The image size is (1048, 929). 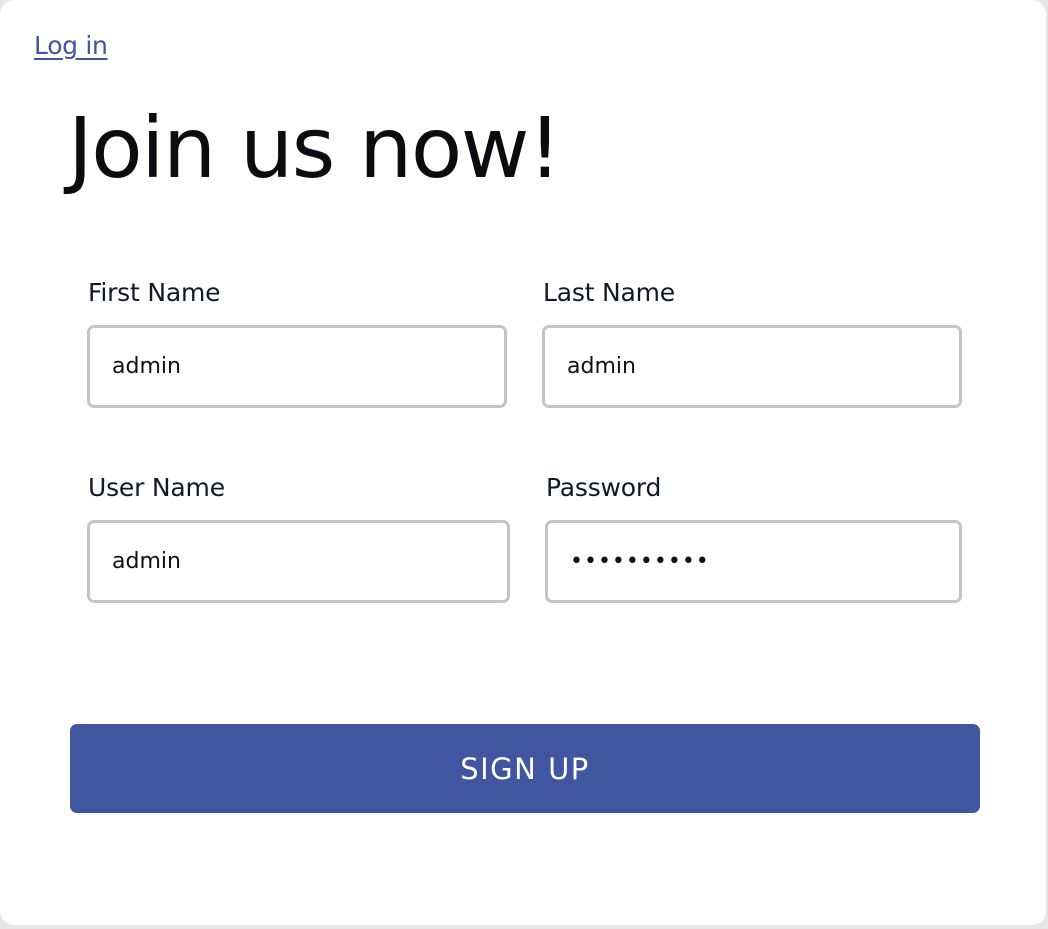 I want to click on user-name-input, so click(x=298, y=561).